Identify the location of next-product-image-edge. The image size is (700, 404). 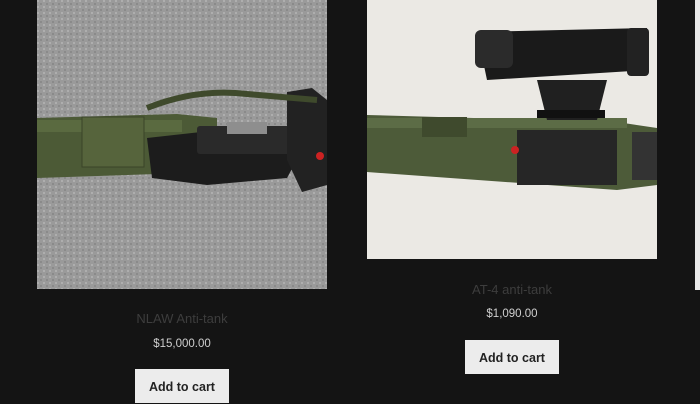
(697, 145).